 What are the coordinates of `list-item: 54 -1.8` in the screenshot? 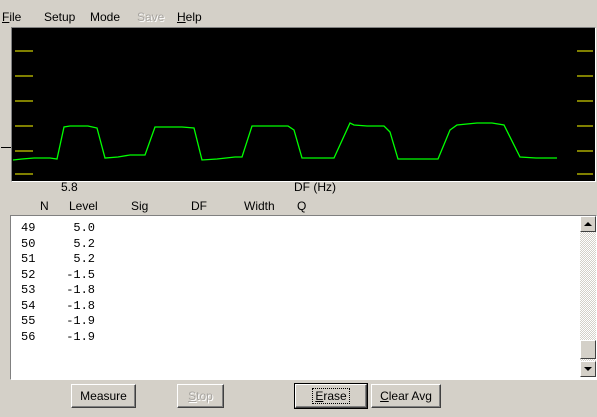 It's located at (58, 307).